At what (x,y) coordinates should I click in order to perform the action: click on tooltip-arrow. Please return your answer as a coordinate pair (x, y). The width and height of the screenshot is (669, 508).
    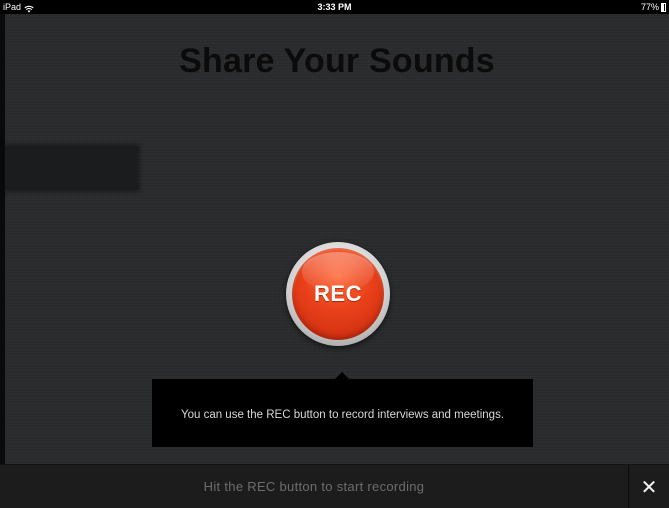
    Looking at the image, I should click on (342, 375).